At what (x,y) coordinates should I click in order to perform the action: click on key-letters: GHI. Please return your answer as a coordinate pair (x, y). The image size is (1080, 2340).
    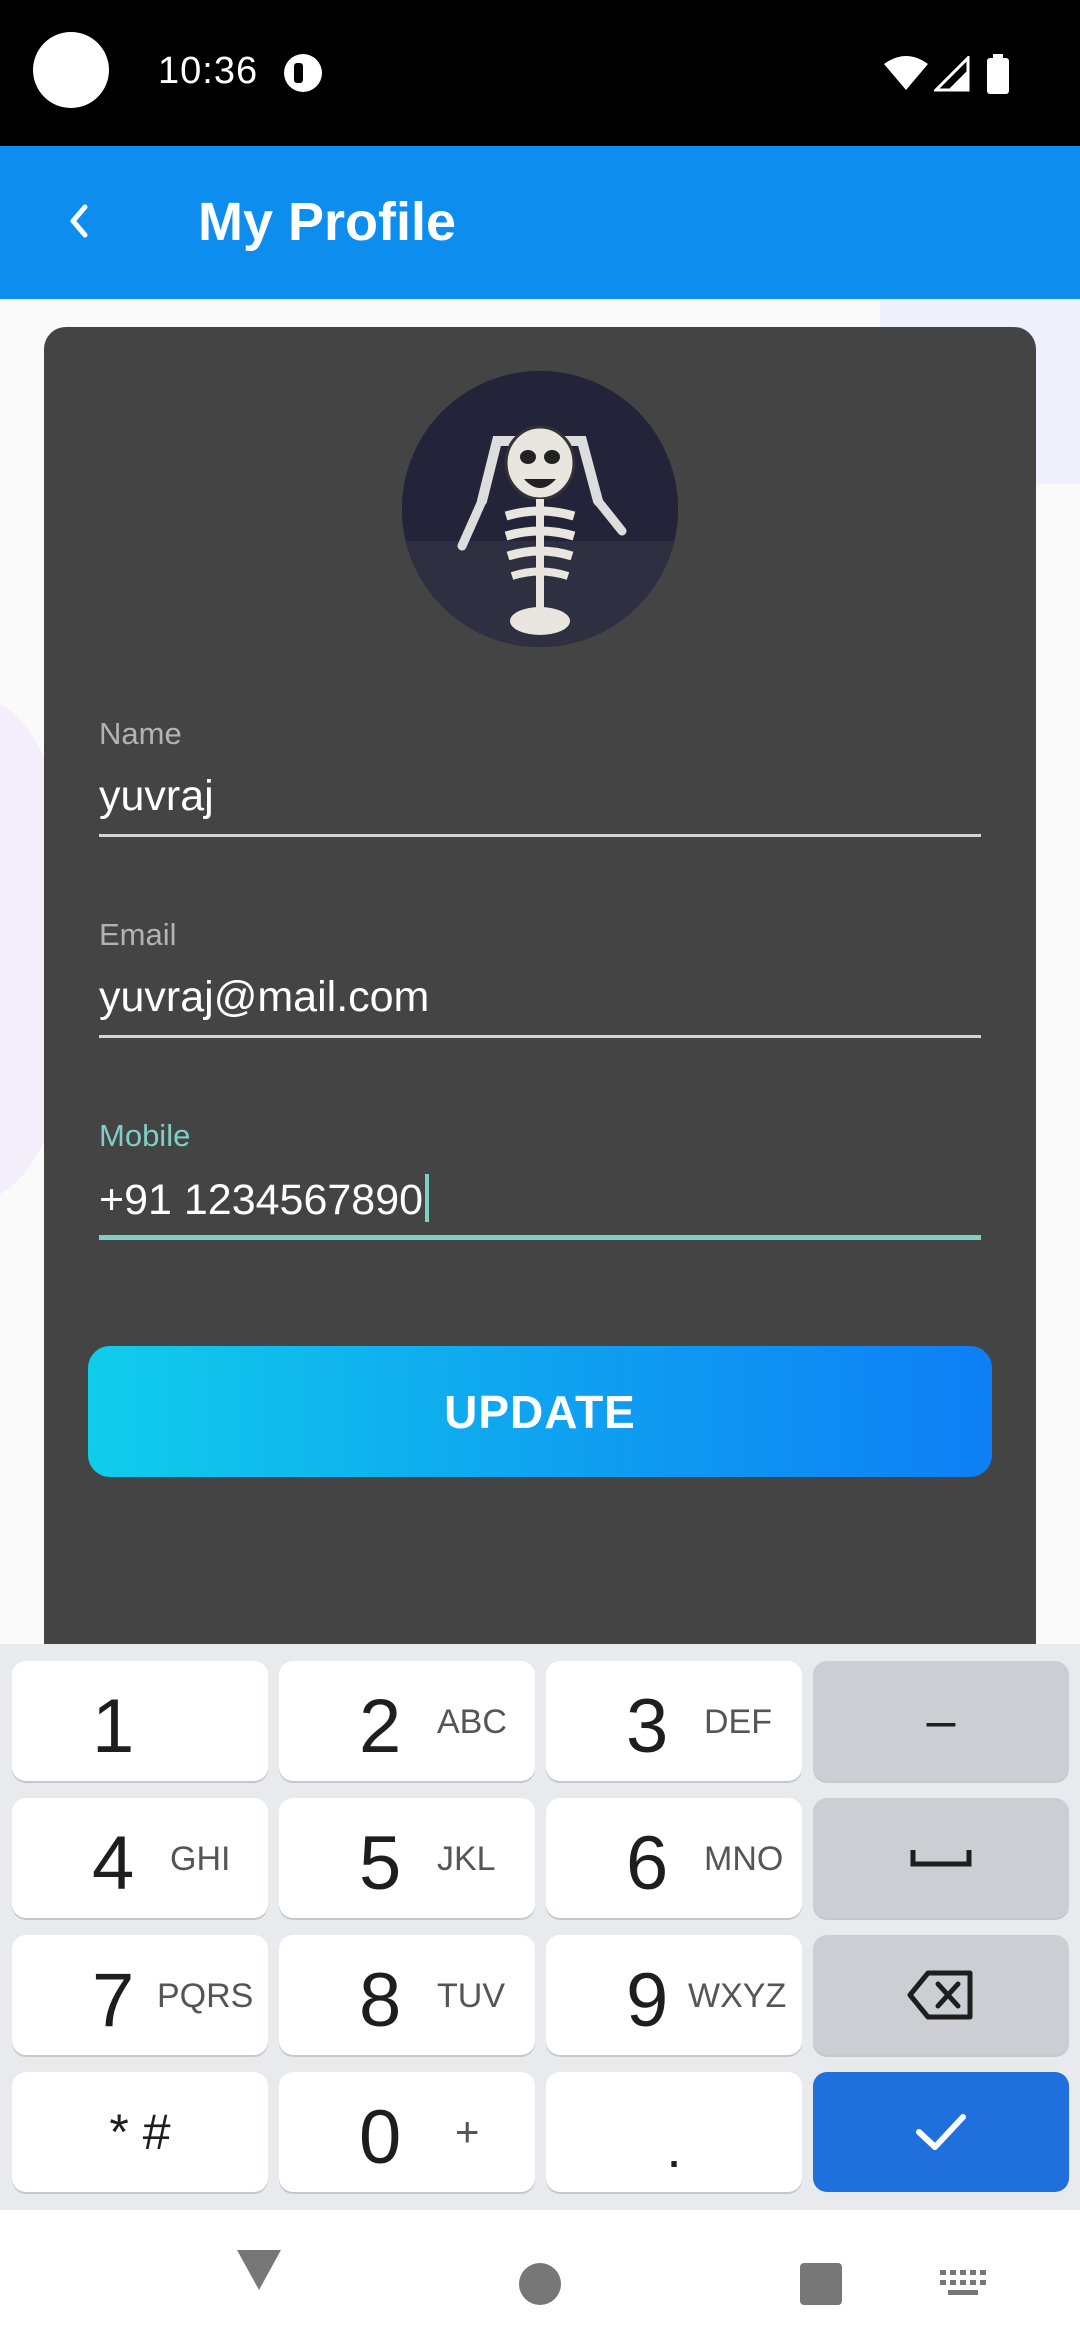
    Looking at the image, I should click on (200, 1859).